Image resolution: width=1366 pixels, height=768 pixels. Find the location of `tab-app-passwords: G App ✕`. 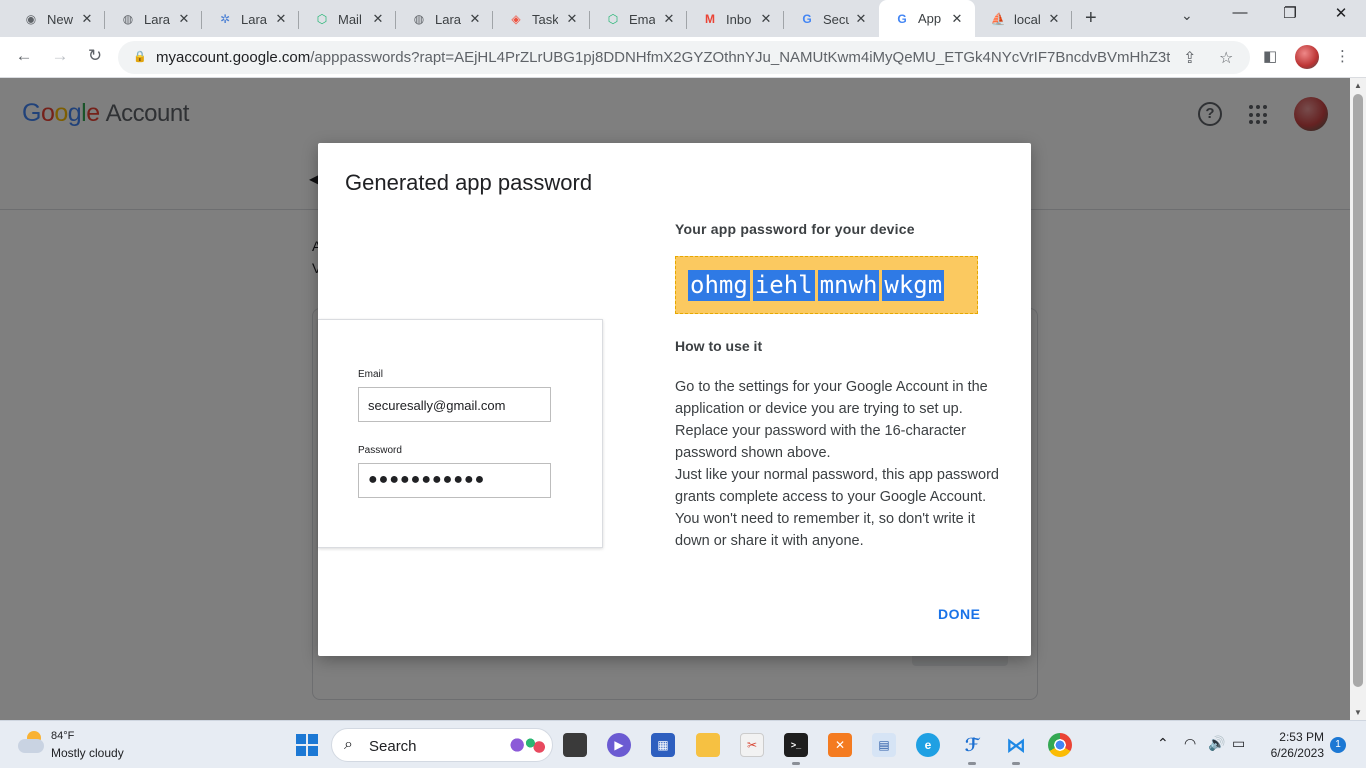

tab-app-passwords: G App ✕ is located at coordinates (927, 18).